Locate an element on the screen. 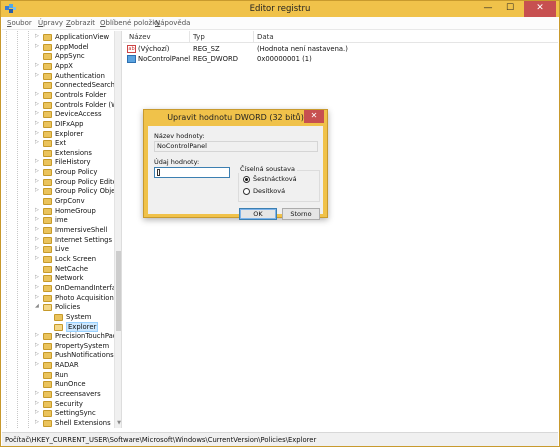 Image resolution: width=560 pixels, height=447 pixels. value-data-input: 1 is located at coordinates (192, 172).